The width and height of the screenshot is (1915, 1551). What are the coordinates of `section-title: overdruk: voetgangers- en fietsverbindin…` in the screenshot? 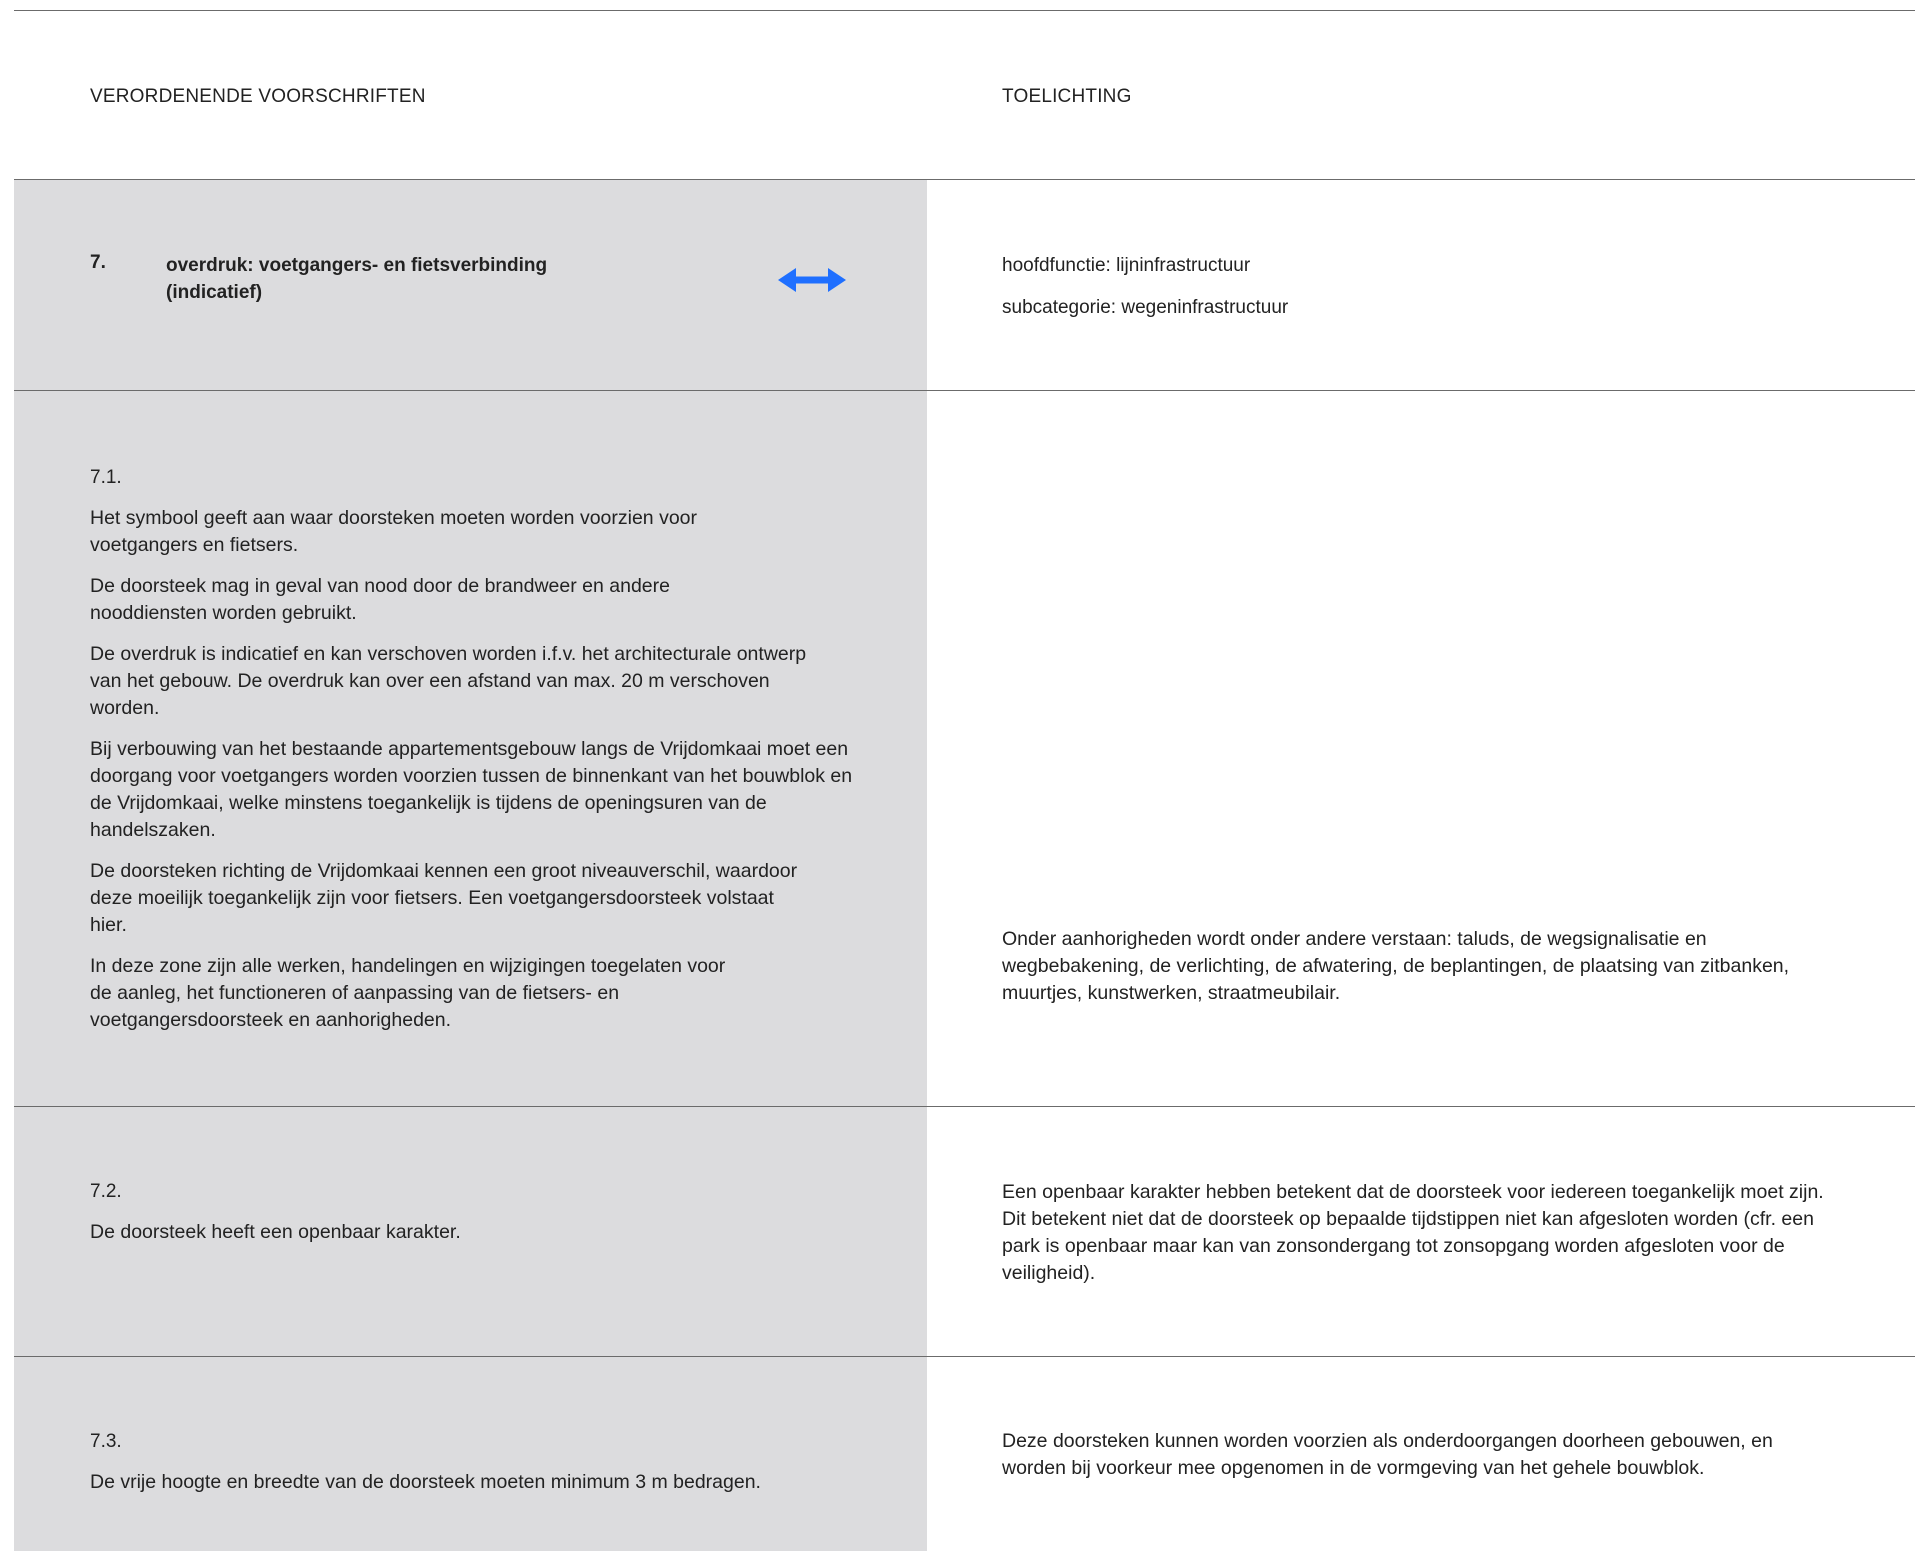 It's located at (396, 279).